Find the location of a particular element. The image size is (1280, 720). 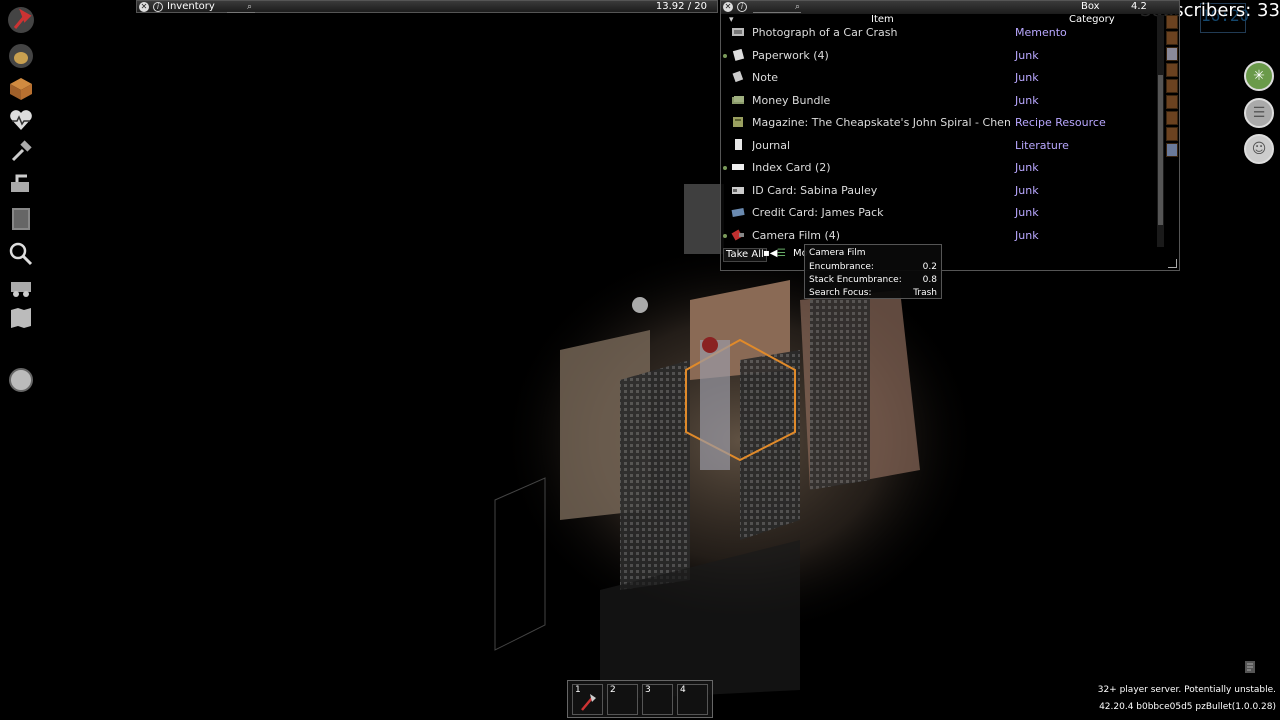

loot-search-icon: ⌕ is located at coordinates (797, 7).